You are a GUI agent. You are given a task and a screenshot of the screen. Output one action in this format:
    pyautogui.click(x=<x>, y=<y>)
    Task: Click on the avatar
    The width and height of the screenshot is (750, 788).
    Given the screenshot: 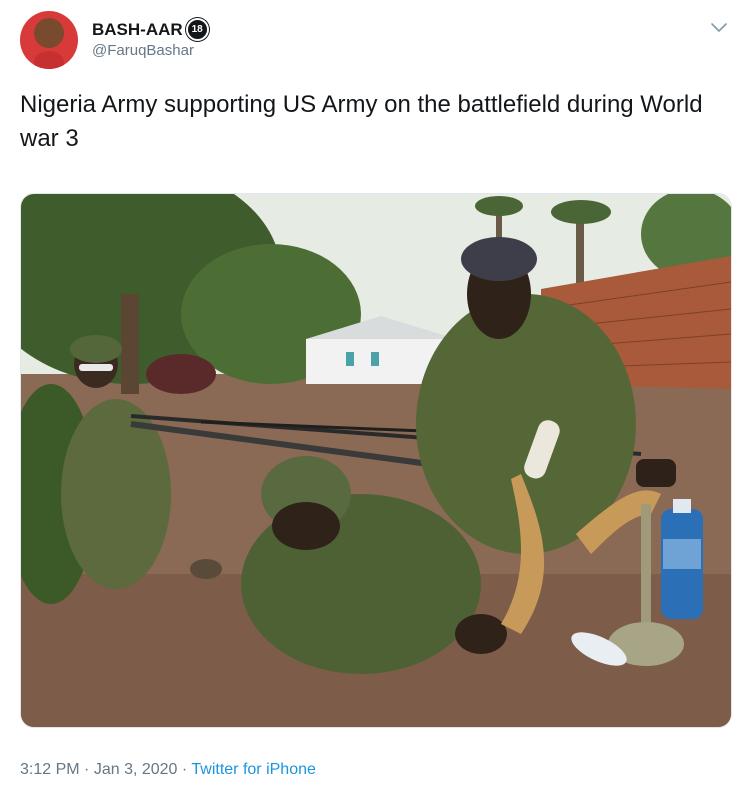 What is the action you would take?
    pyautogui.click(x=49, y=40)
    